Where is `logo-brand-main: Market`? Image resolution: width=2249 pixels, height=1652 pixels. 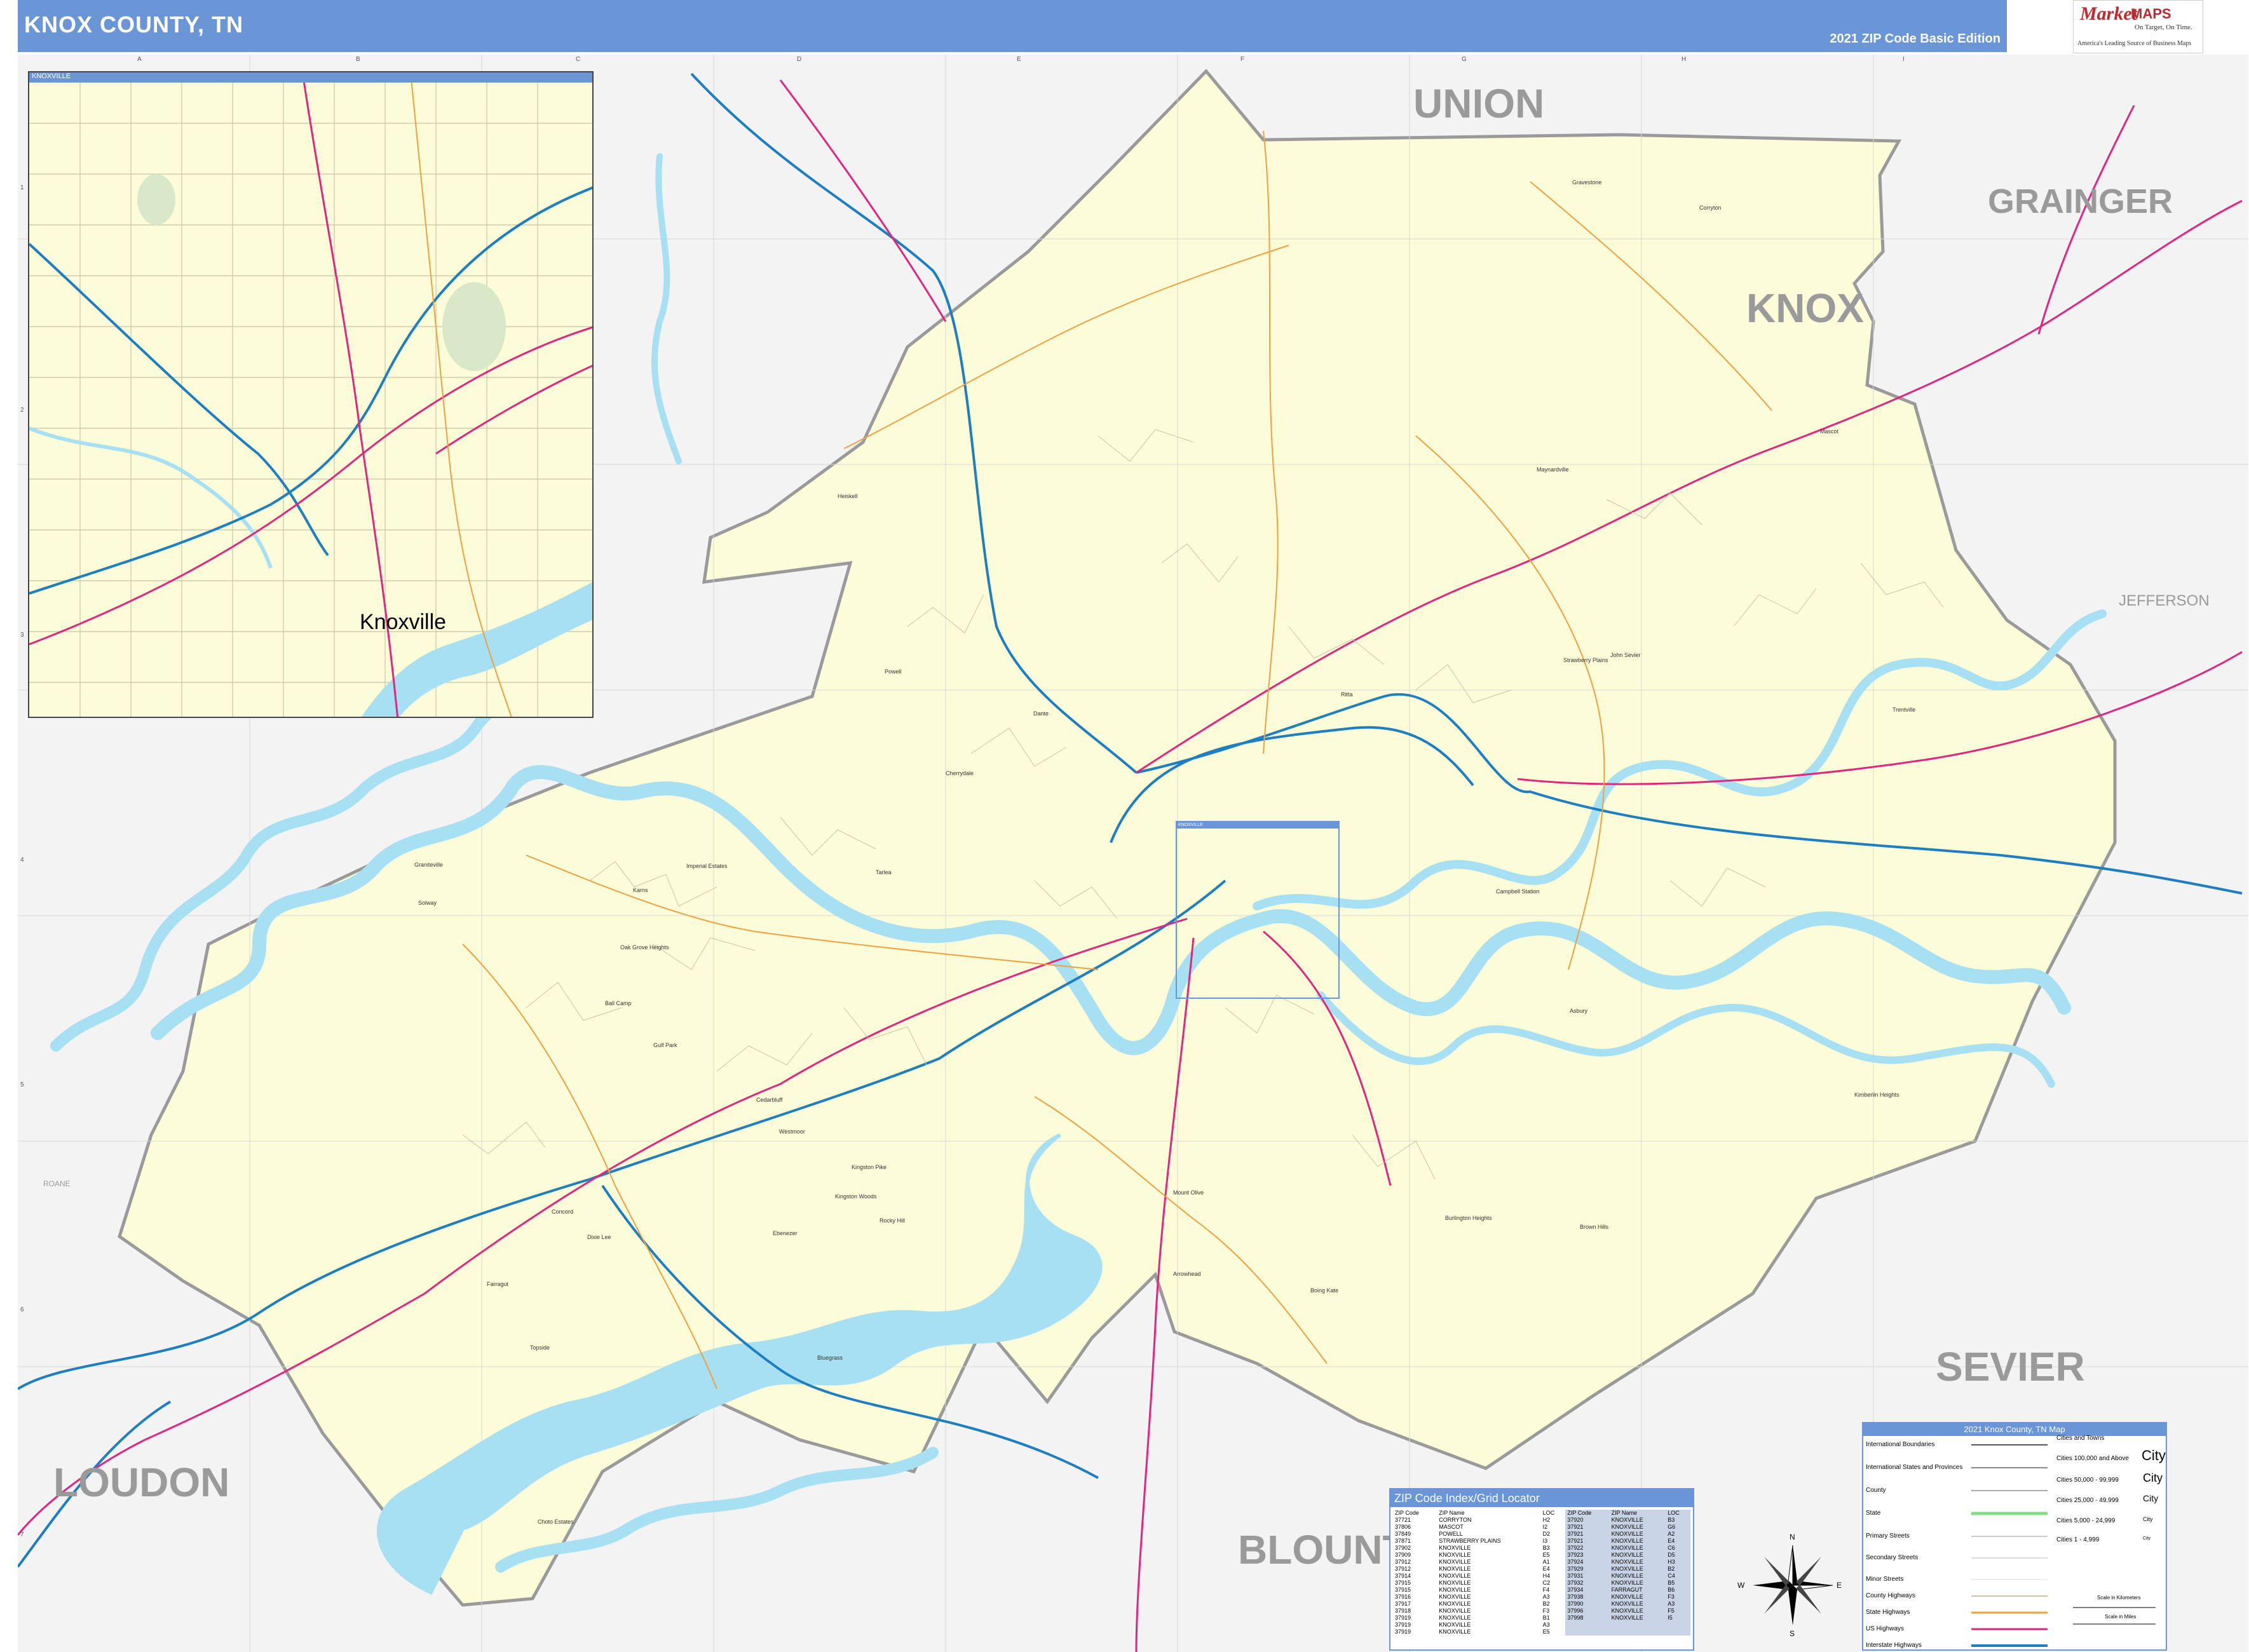 logo-brand-main: Market is located at coordinates (2108, 13).